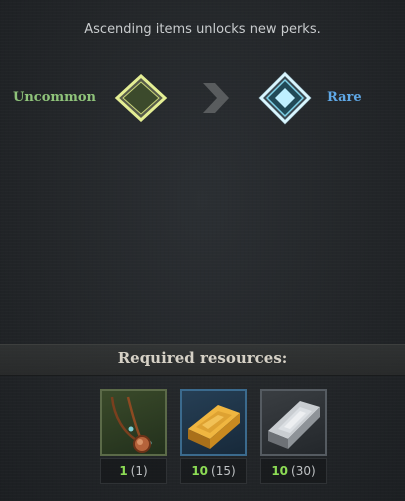 This screenshot has width=405, height=501. I want to click on resource-slot-silver-ingot: 10 (30), so click(293, 436).